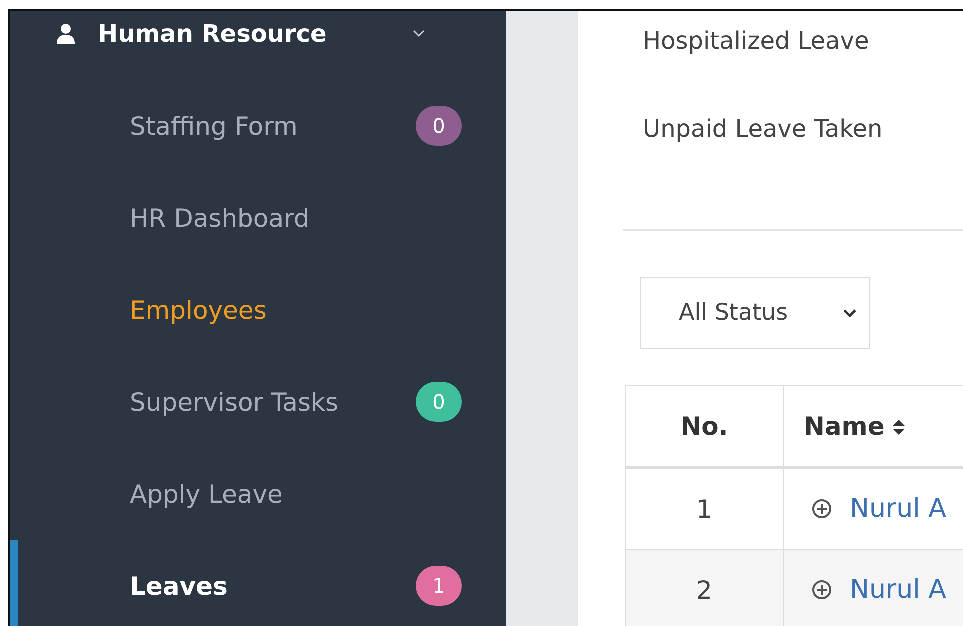  Describe the element at coordinates (258, 310) in the screenshot. I see `sidebar-item: Employees` at that location.